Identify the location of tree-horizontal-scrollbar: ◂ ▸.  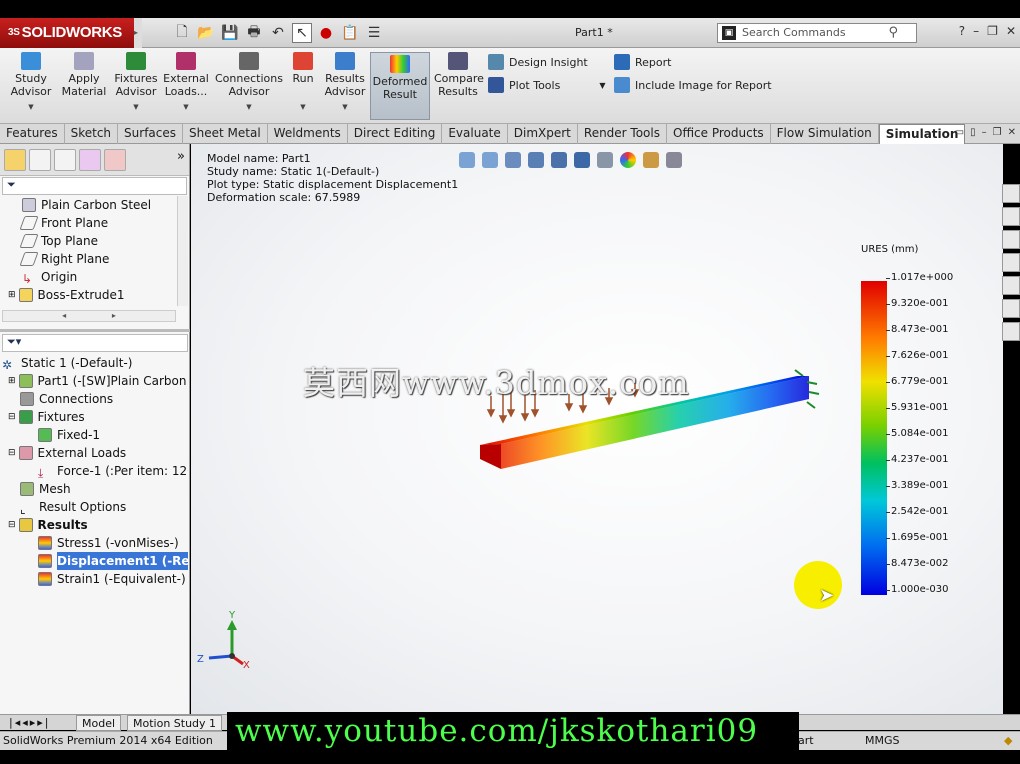
(89, 316).